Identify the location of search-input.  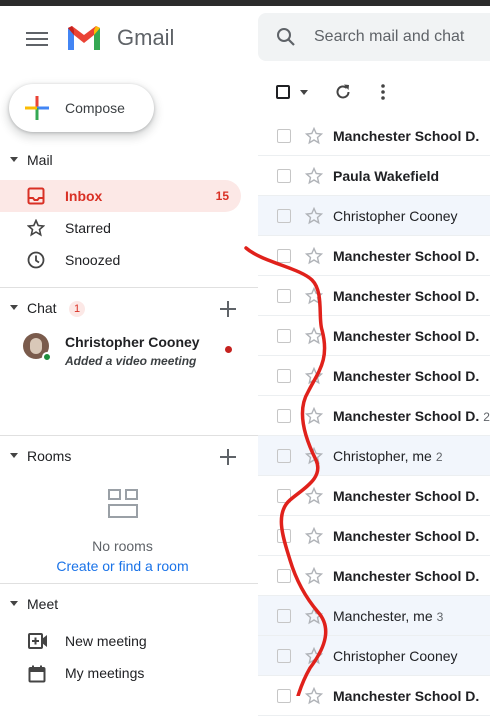
(402, 37).